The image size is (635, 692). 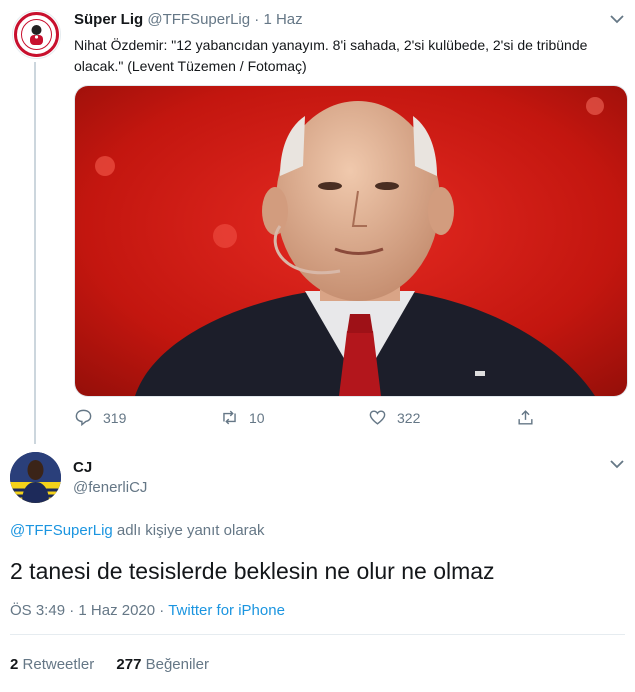 What do you see at coordinates (82, 467) in the screenshot?
I see `reply-author-name: CJ` at bounding box center [82, 467].